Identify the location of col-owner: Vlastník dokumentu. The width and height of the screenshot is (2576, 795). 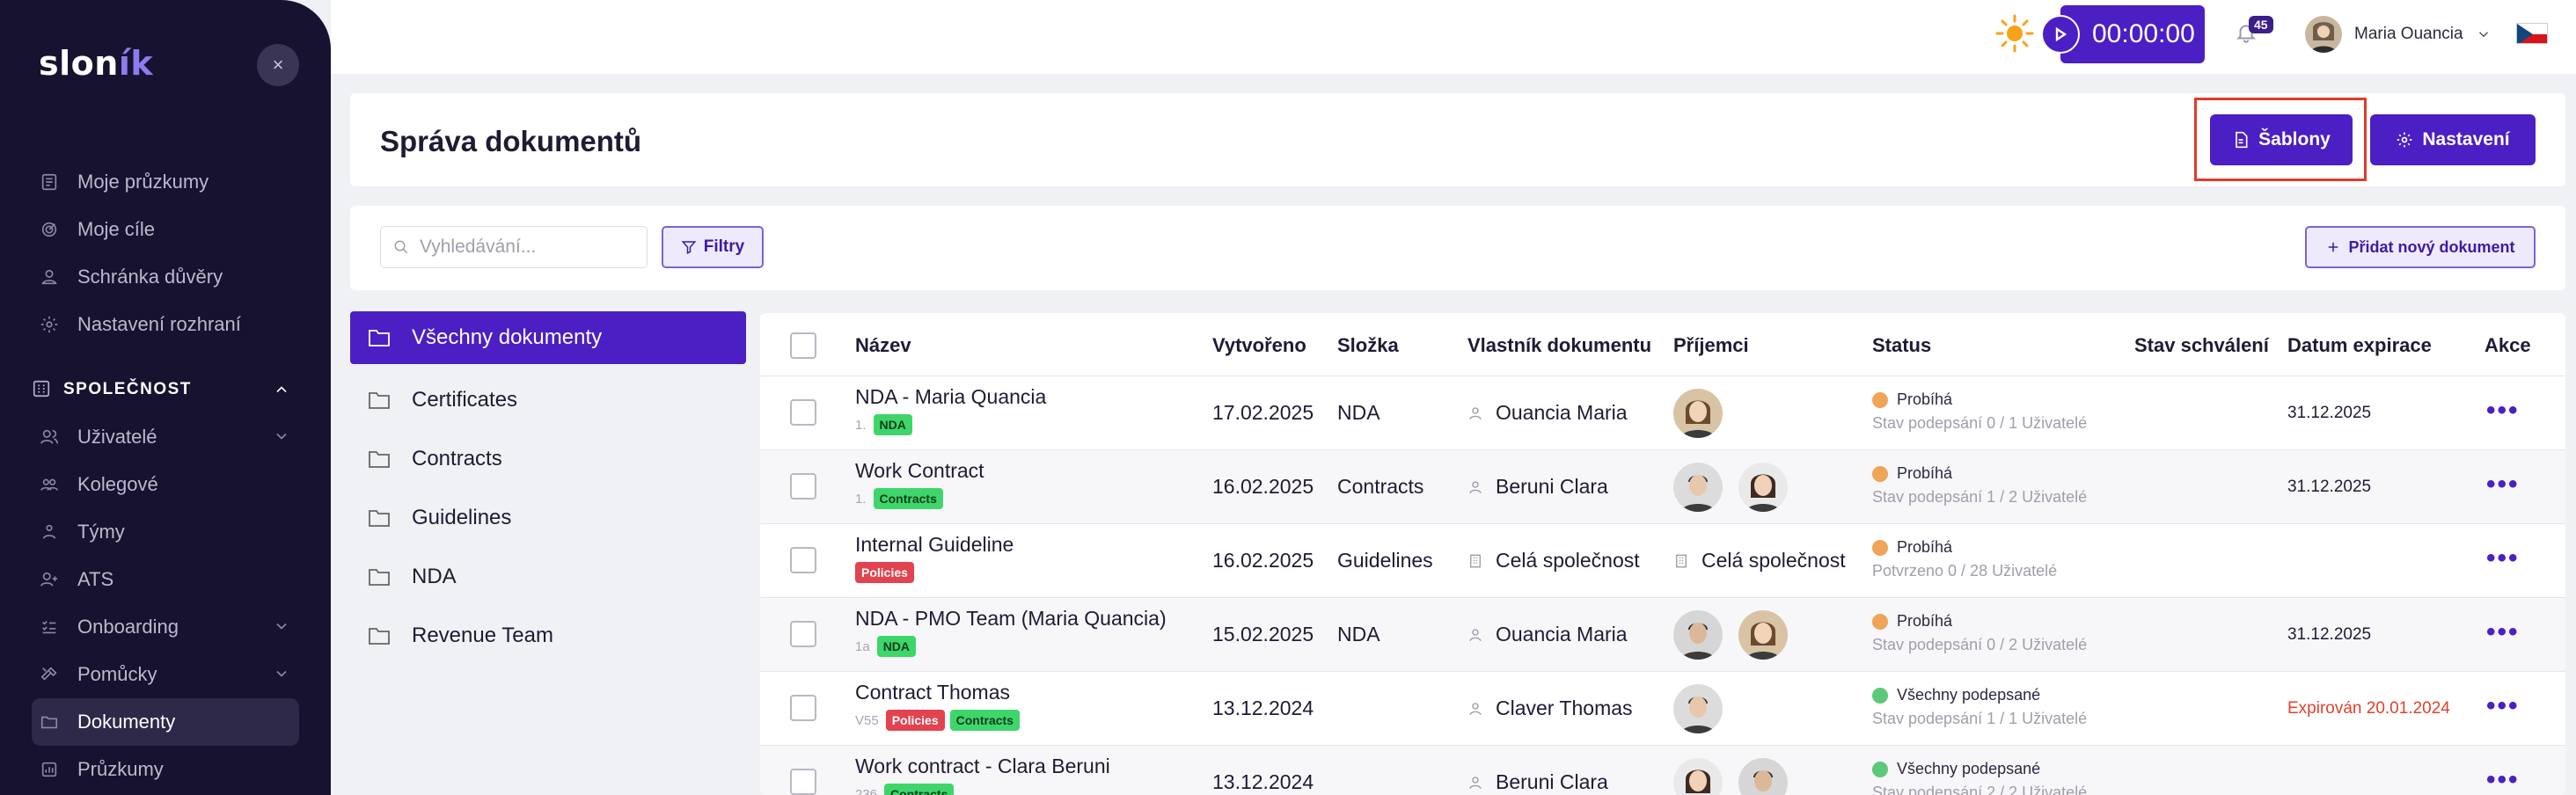
(1559, 345).